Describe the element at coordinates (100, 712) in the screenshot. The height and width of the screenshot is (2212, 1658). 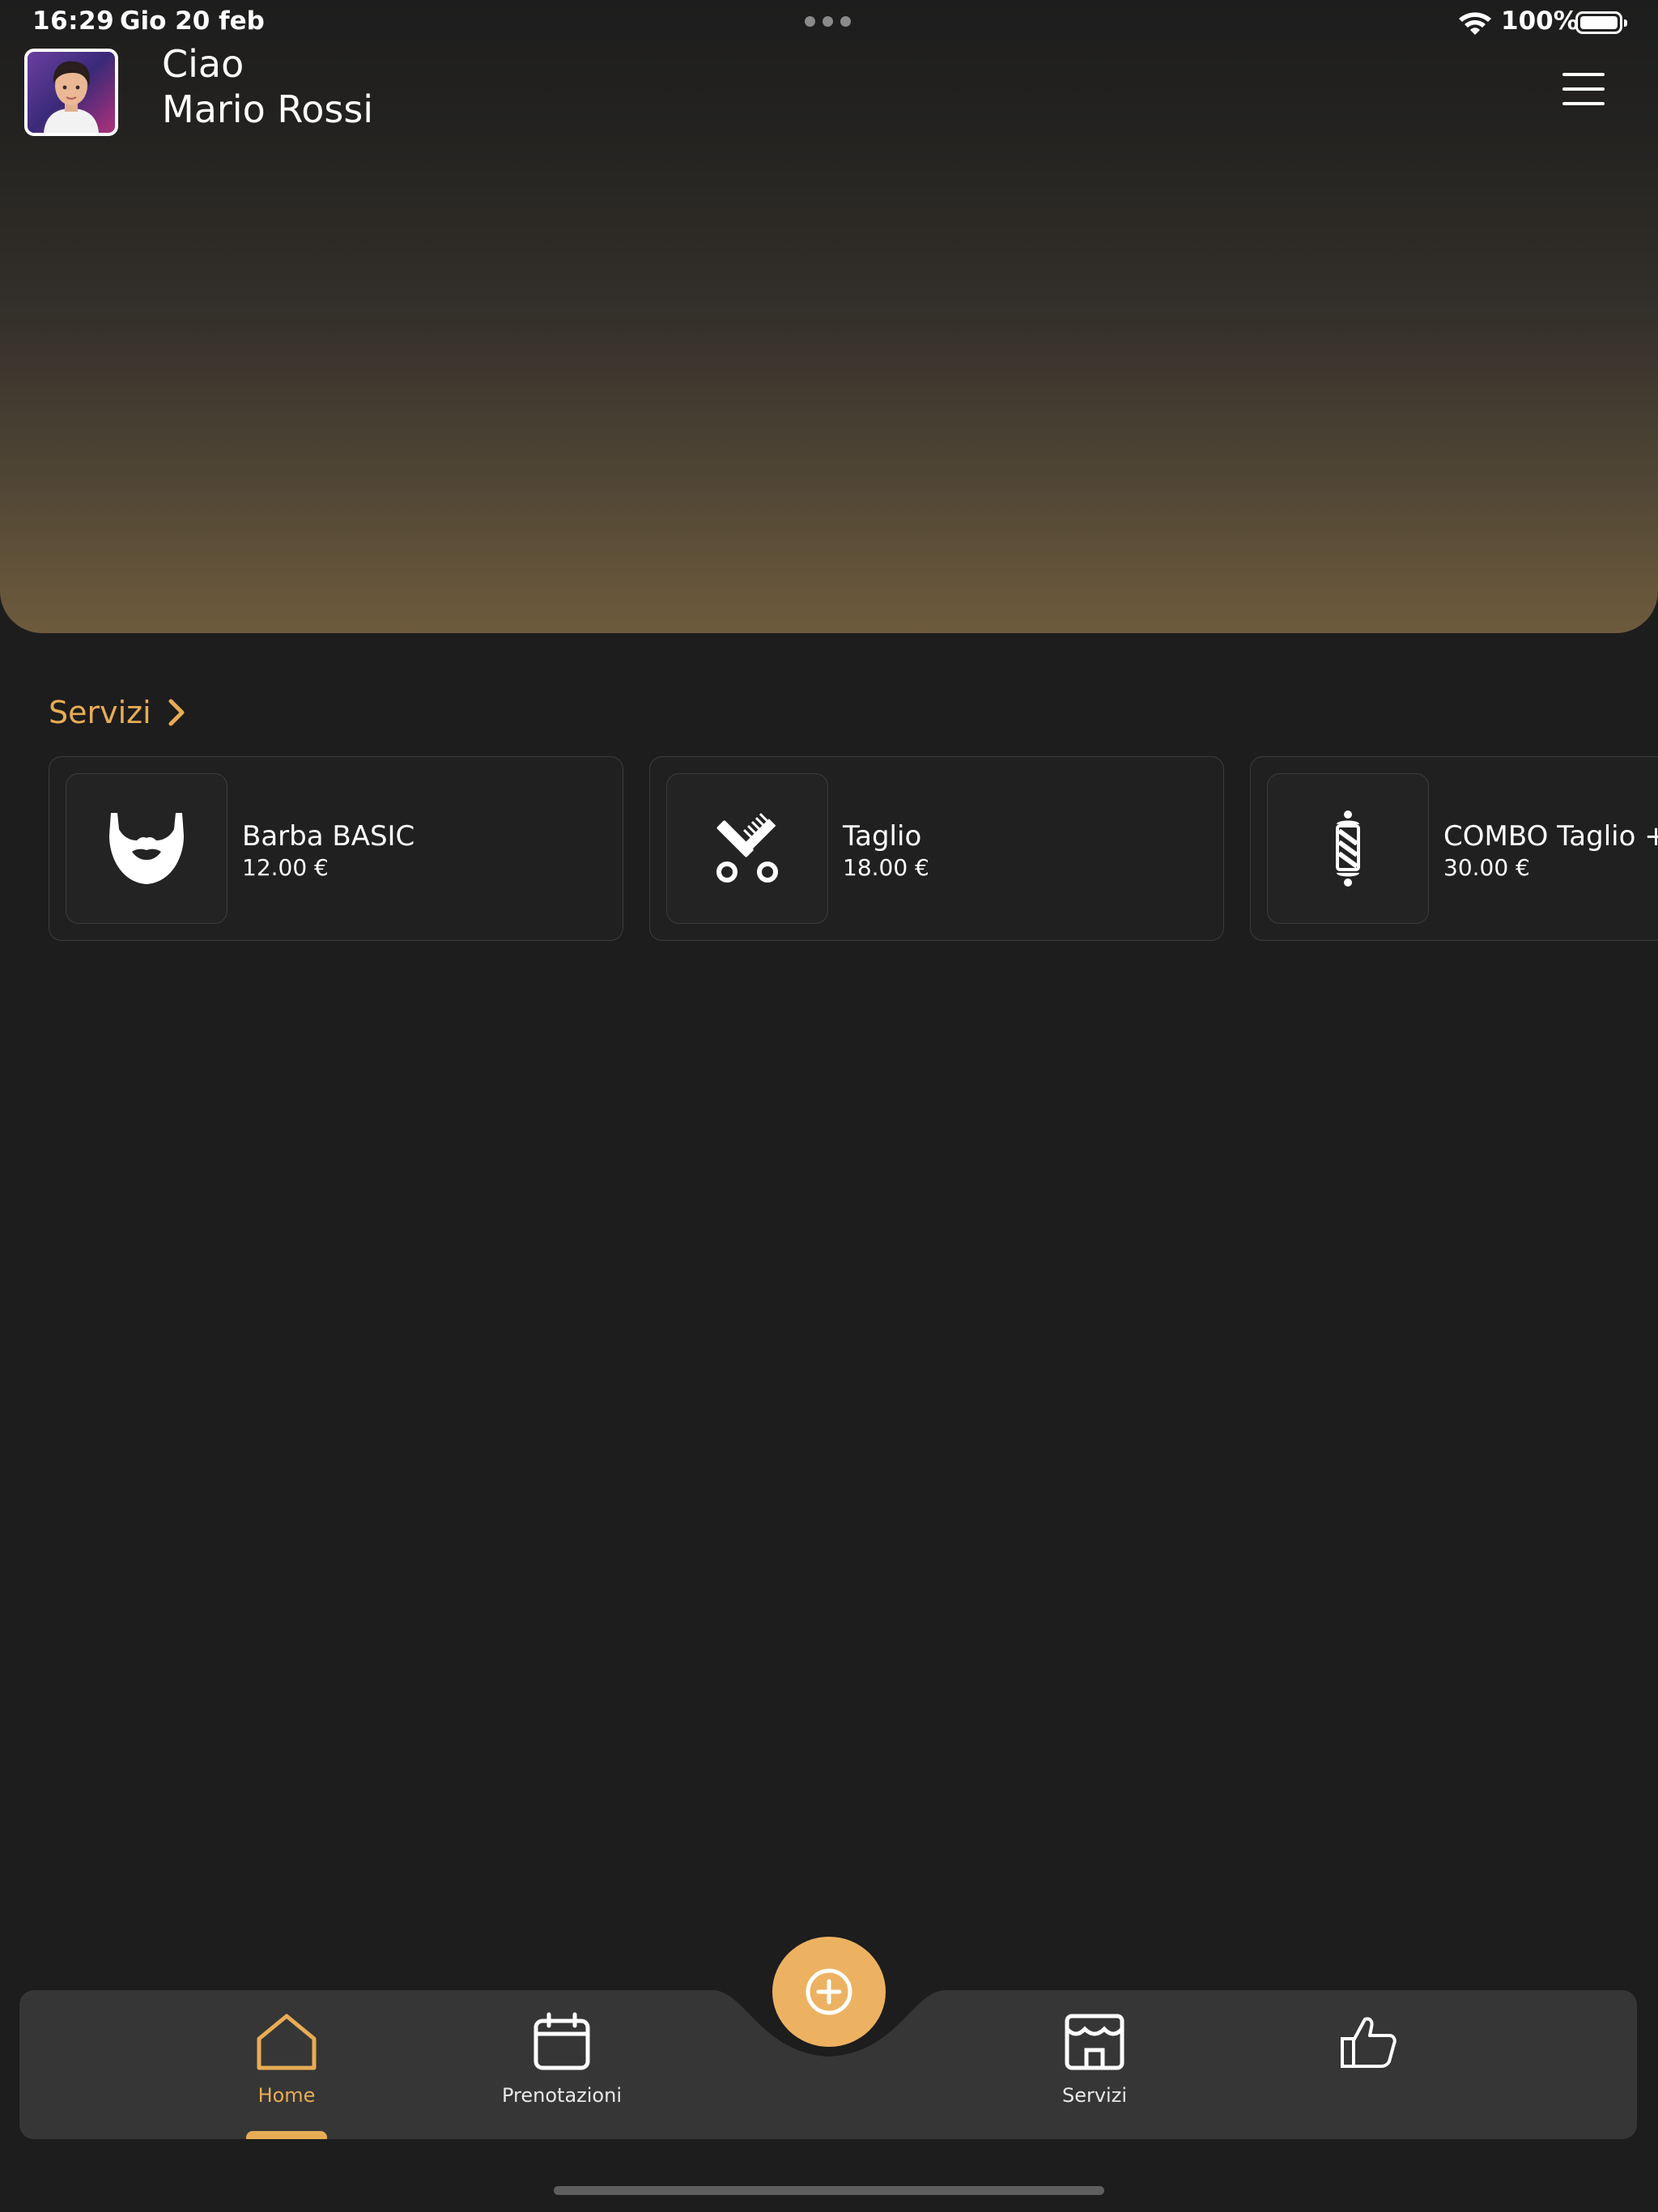
I see `services-section-title: Servizi` at that location.